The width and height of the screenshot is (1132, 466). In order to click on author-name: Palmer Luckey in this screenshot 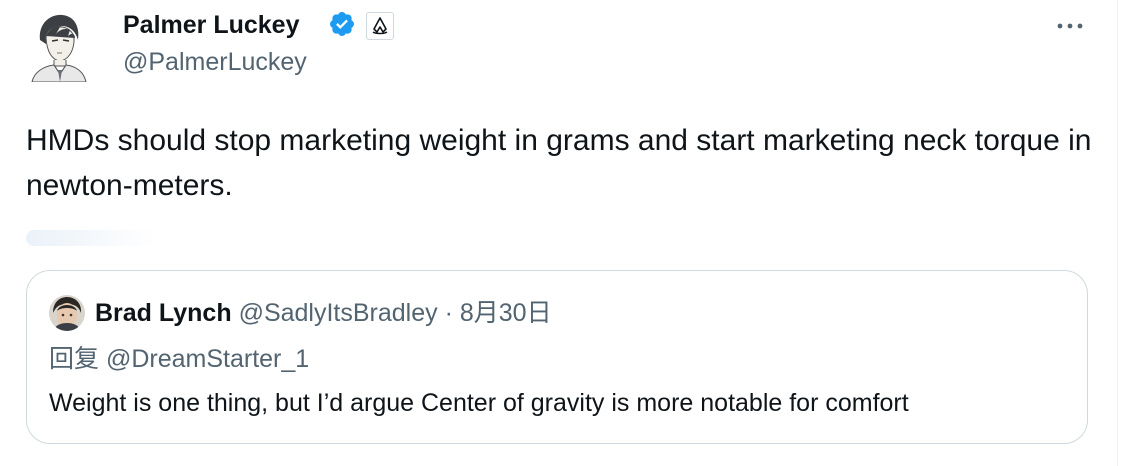, I will do `click(211, 25)`.